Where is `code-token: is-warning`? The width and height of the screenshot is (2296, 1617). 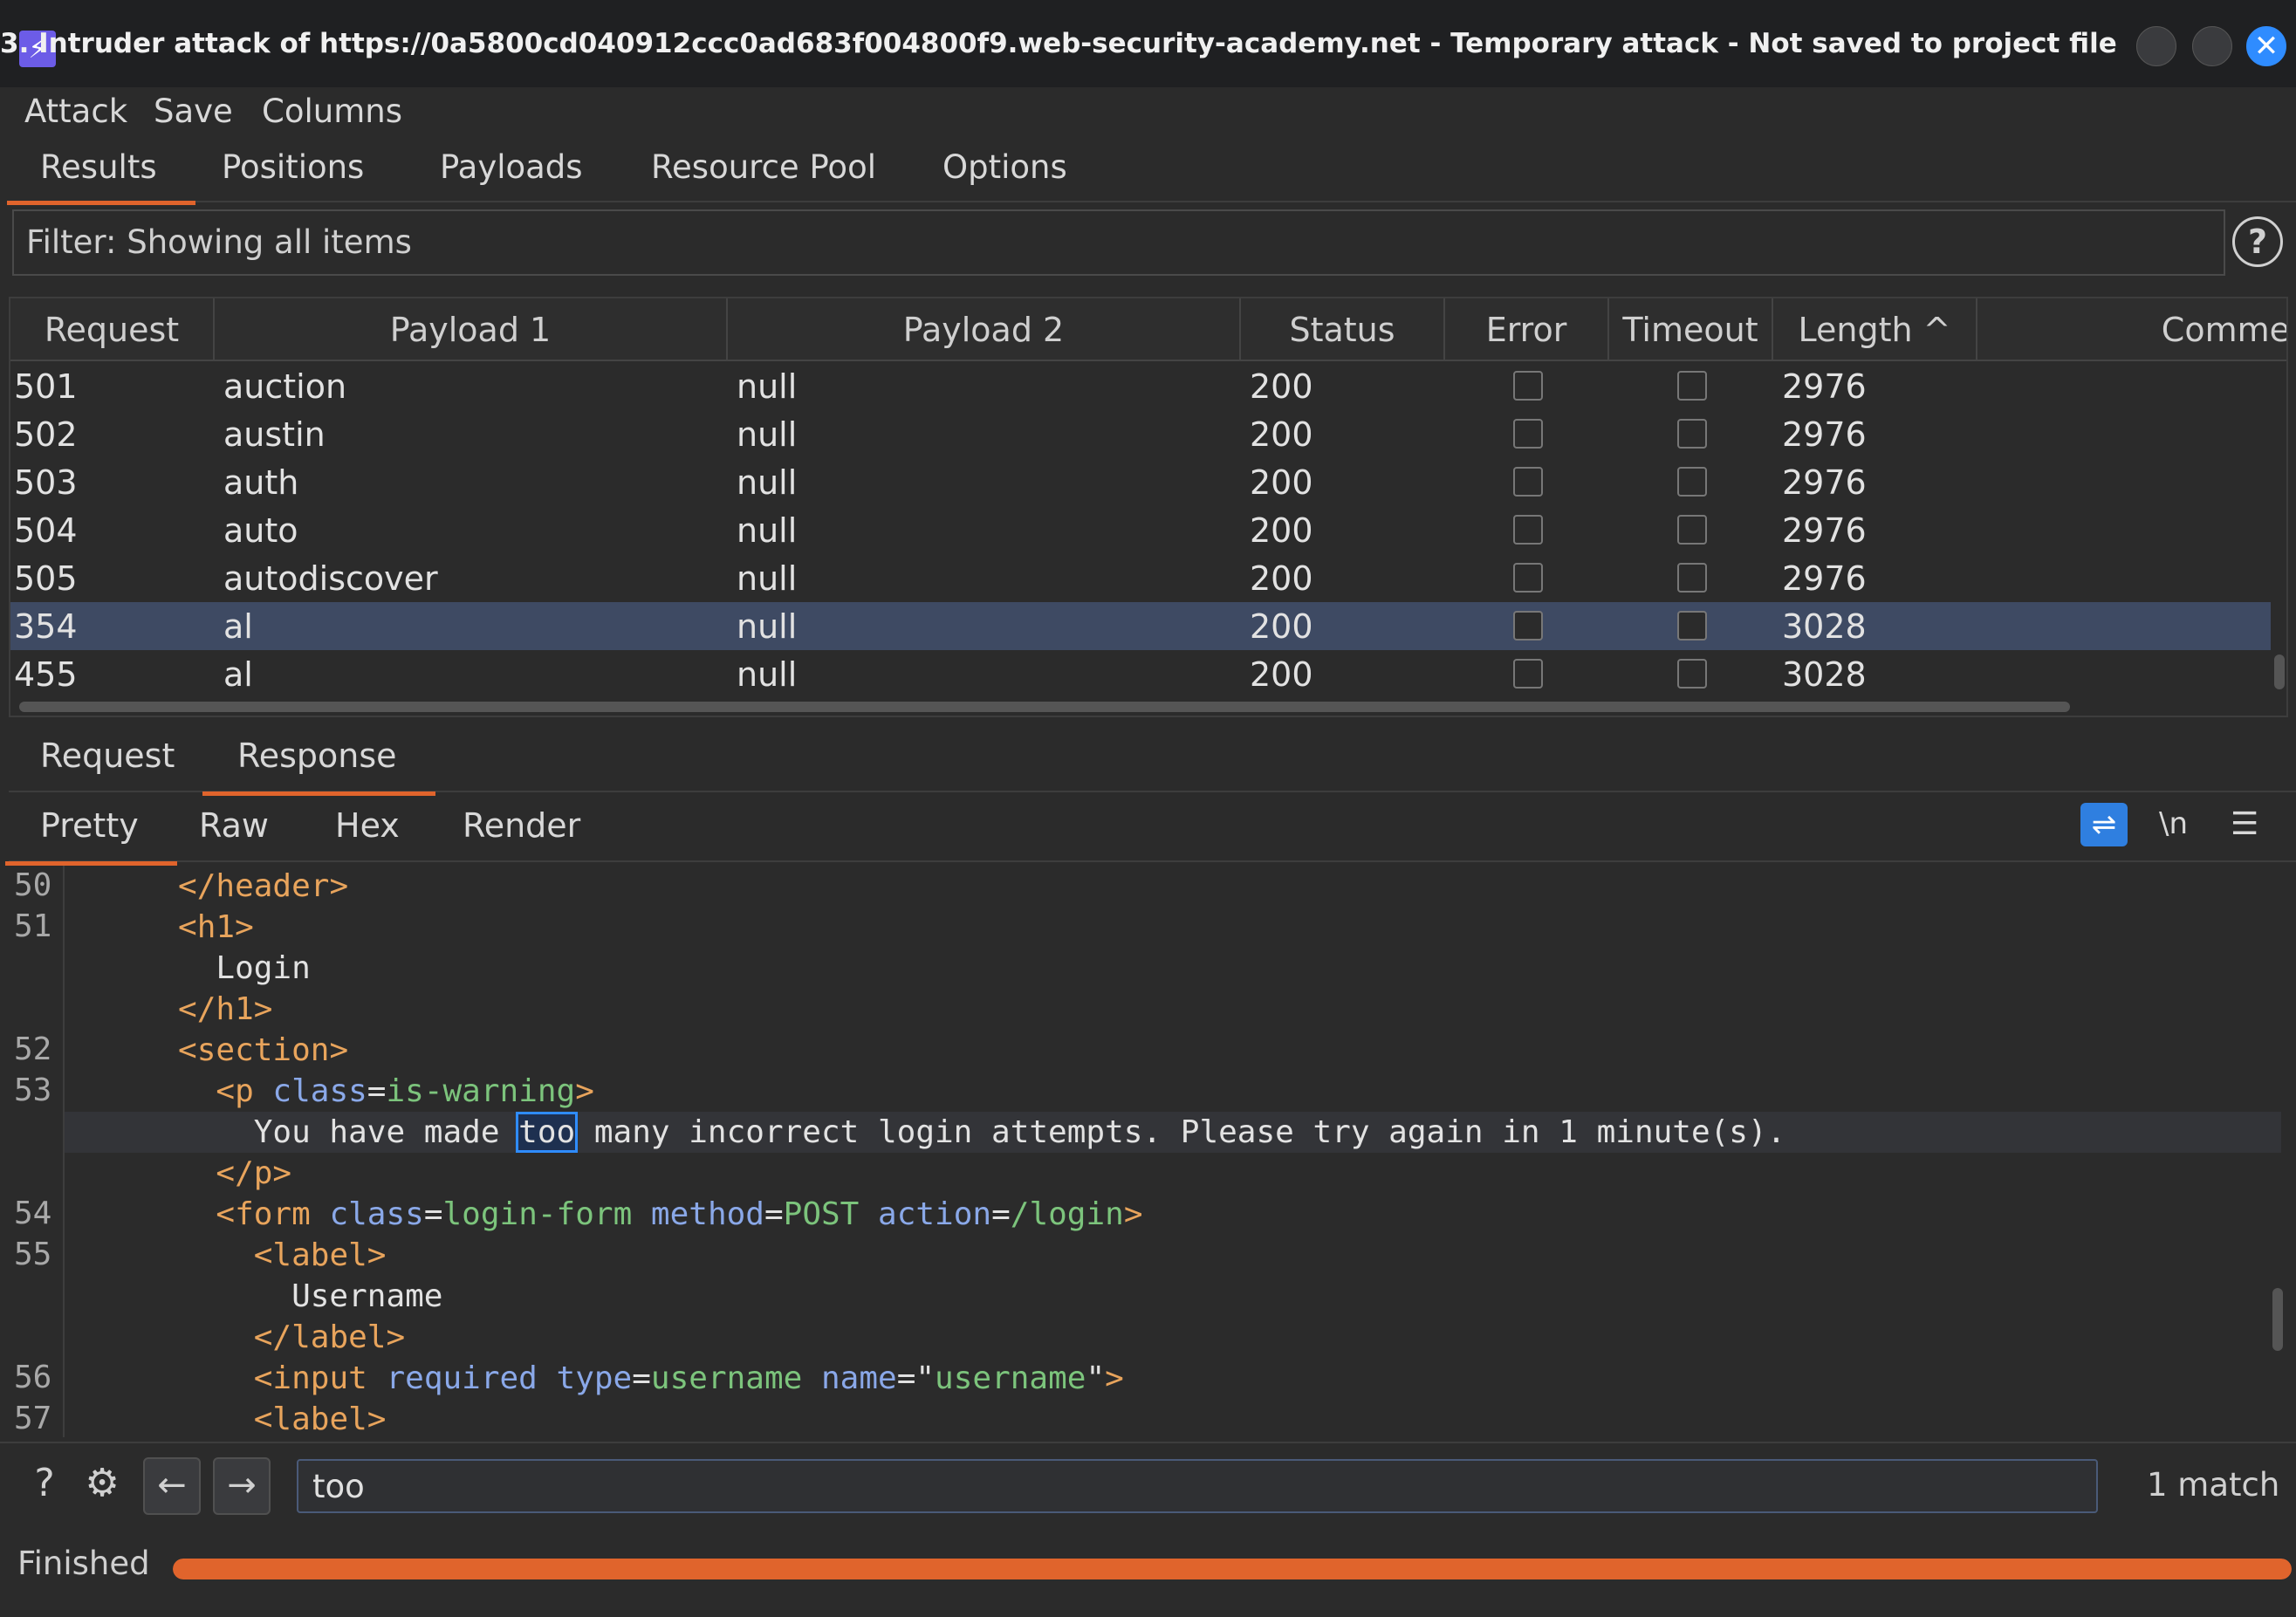
code-token: is-warning is located at coordinates (481, 1091).